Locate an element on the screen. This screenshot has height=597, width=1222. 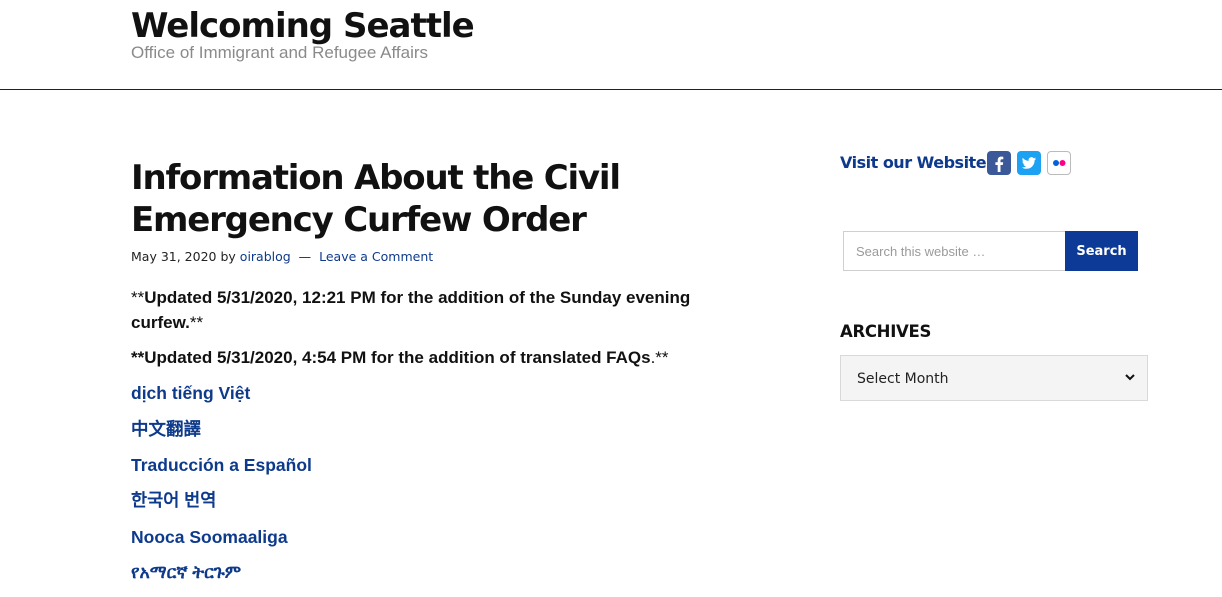
vietnamese-translation-link: dịch tiếng Việt is located at coordinates (190, 393).